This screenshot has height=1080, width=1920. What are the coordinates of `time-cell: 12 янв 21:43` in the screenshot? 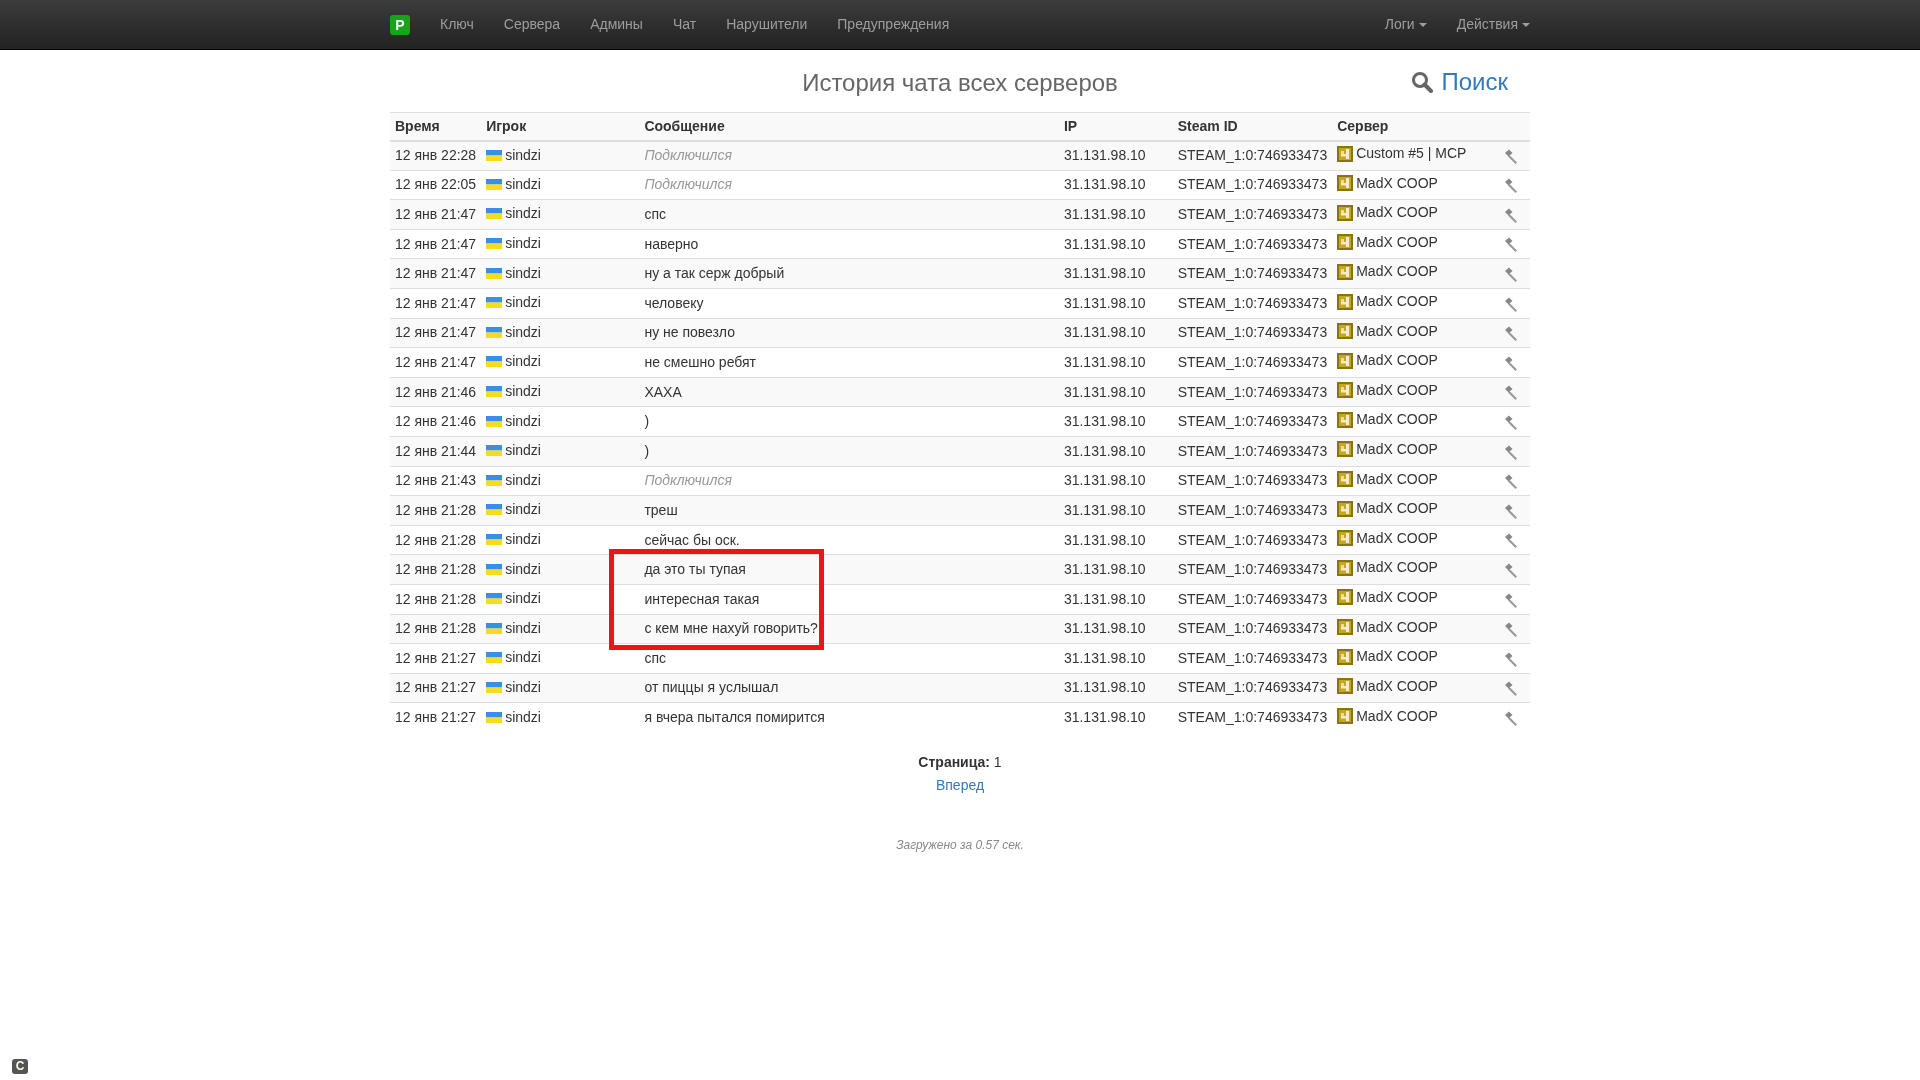 It's located at (436, 481).